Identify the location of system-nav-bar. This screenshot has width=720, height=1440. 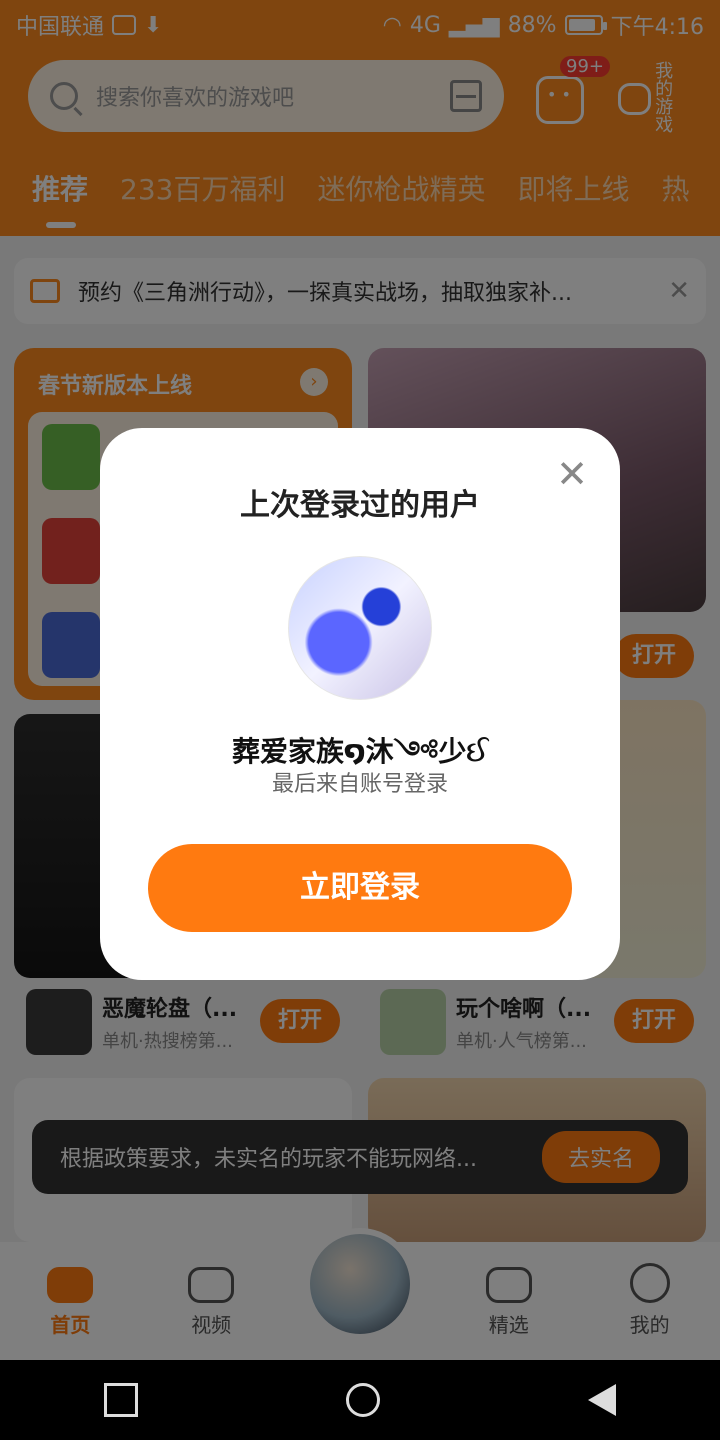
(360, 1400).